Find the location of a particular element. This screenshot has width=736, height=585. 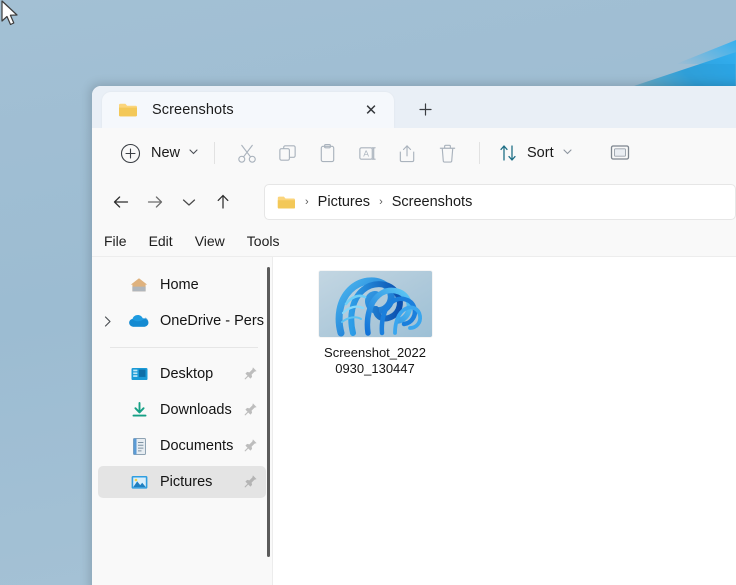

share-icon is located at coordinates (406, 153).